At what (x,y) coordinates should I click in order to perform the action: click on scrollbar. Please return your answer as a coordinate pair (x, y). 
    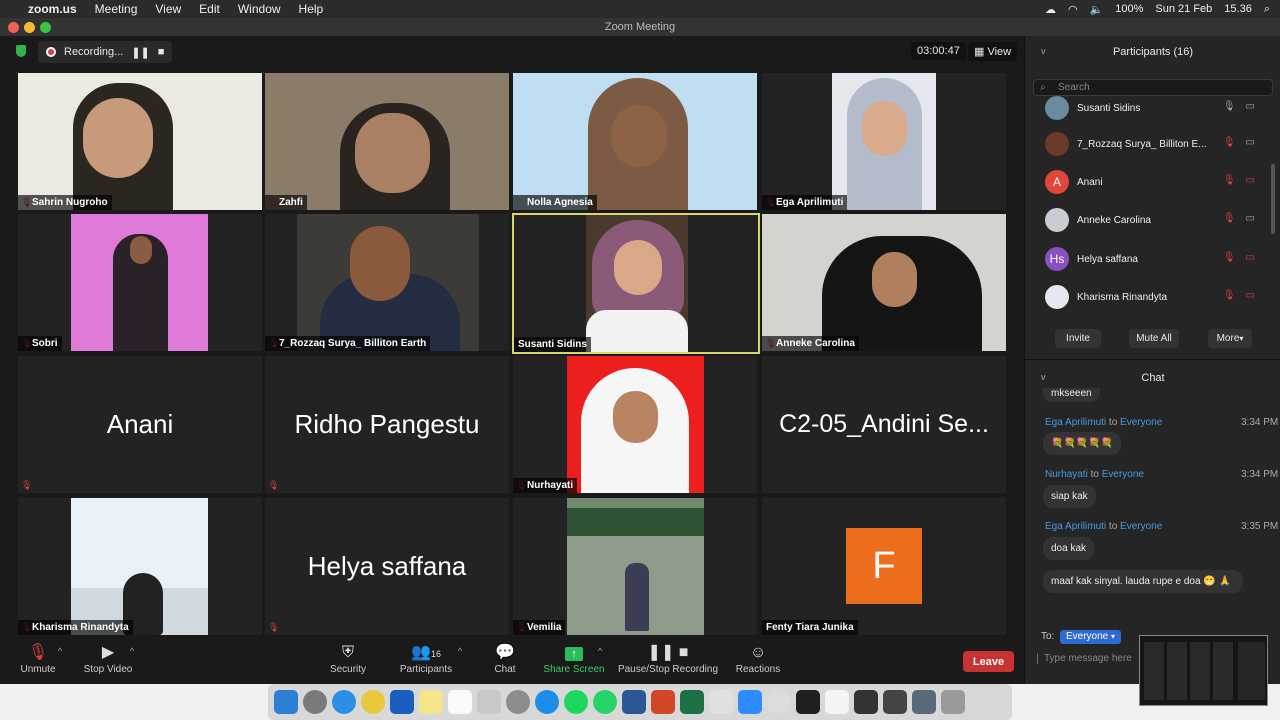
    Looking at the image, I should click on (1273, 199).